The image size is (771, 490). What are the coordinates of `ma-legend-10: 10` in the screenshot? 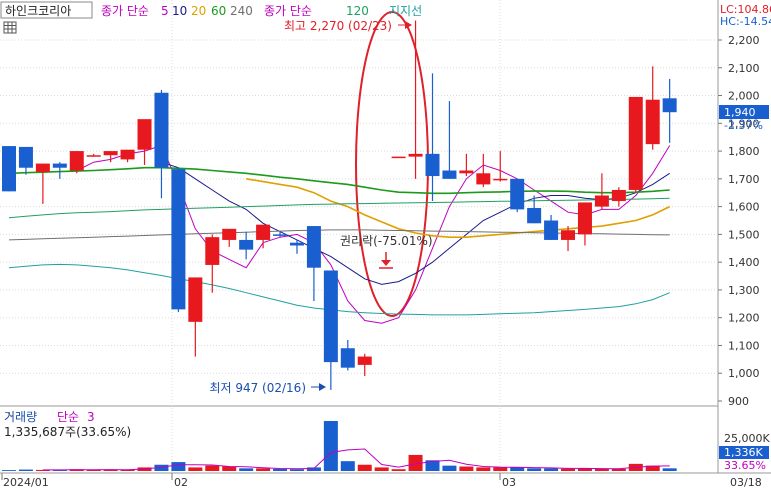 It's located at (179, 11).